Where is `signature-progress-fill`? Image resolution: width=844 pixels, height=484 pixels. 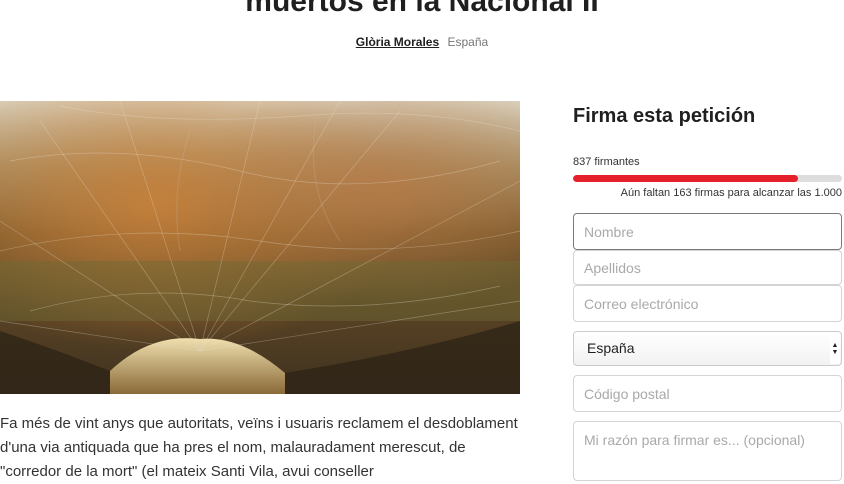 signature-progress-fill is located at coordinates (686, 178).